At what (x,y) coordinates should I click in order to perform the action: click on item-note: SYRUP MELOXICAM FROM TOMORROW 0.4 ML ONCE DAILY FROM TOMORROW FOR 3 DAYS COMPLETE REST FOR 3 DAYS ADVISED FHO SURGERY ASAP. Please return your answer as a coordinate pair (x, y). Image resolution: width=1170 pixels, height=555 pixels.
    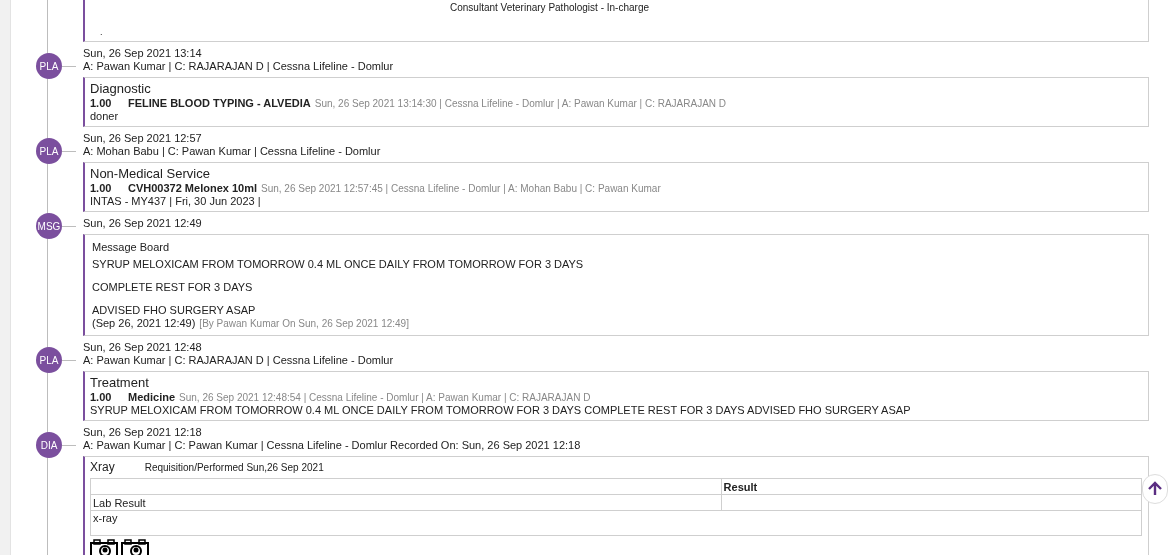
    Looking at the image, I should click on (501, 410).